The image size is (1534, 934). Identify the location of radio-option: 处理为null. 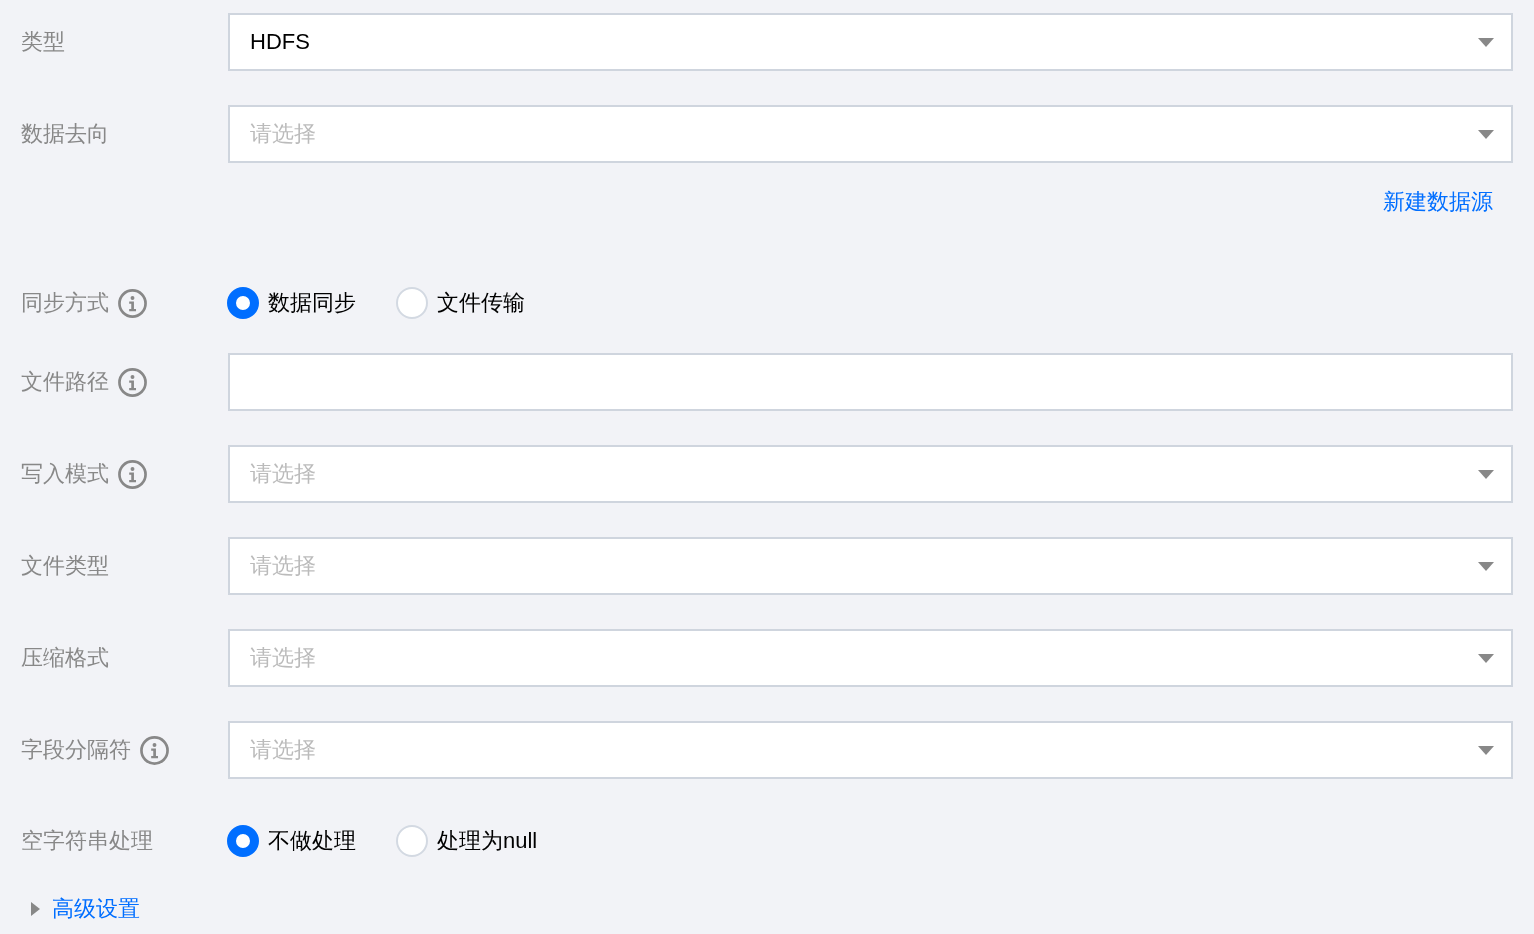
(467, 841).